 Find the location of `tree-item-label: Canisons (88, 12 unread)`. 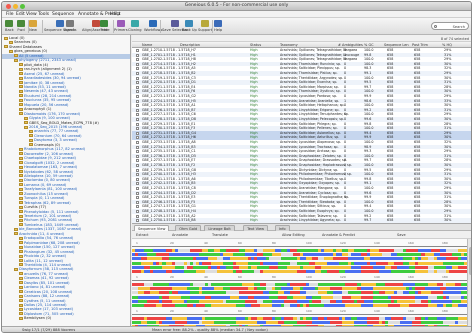

tree-item-label: Canisons (88, 12 unread) is located at coordinates (47, 296).